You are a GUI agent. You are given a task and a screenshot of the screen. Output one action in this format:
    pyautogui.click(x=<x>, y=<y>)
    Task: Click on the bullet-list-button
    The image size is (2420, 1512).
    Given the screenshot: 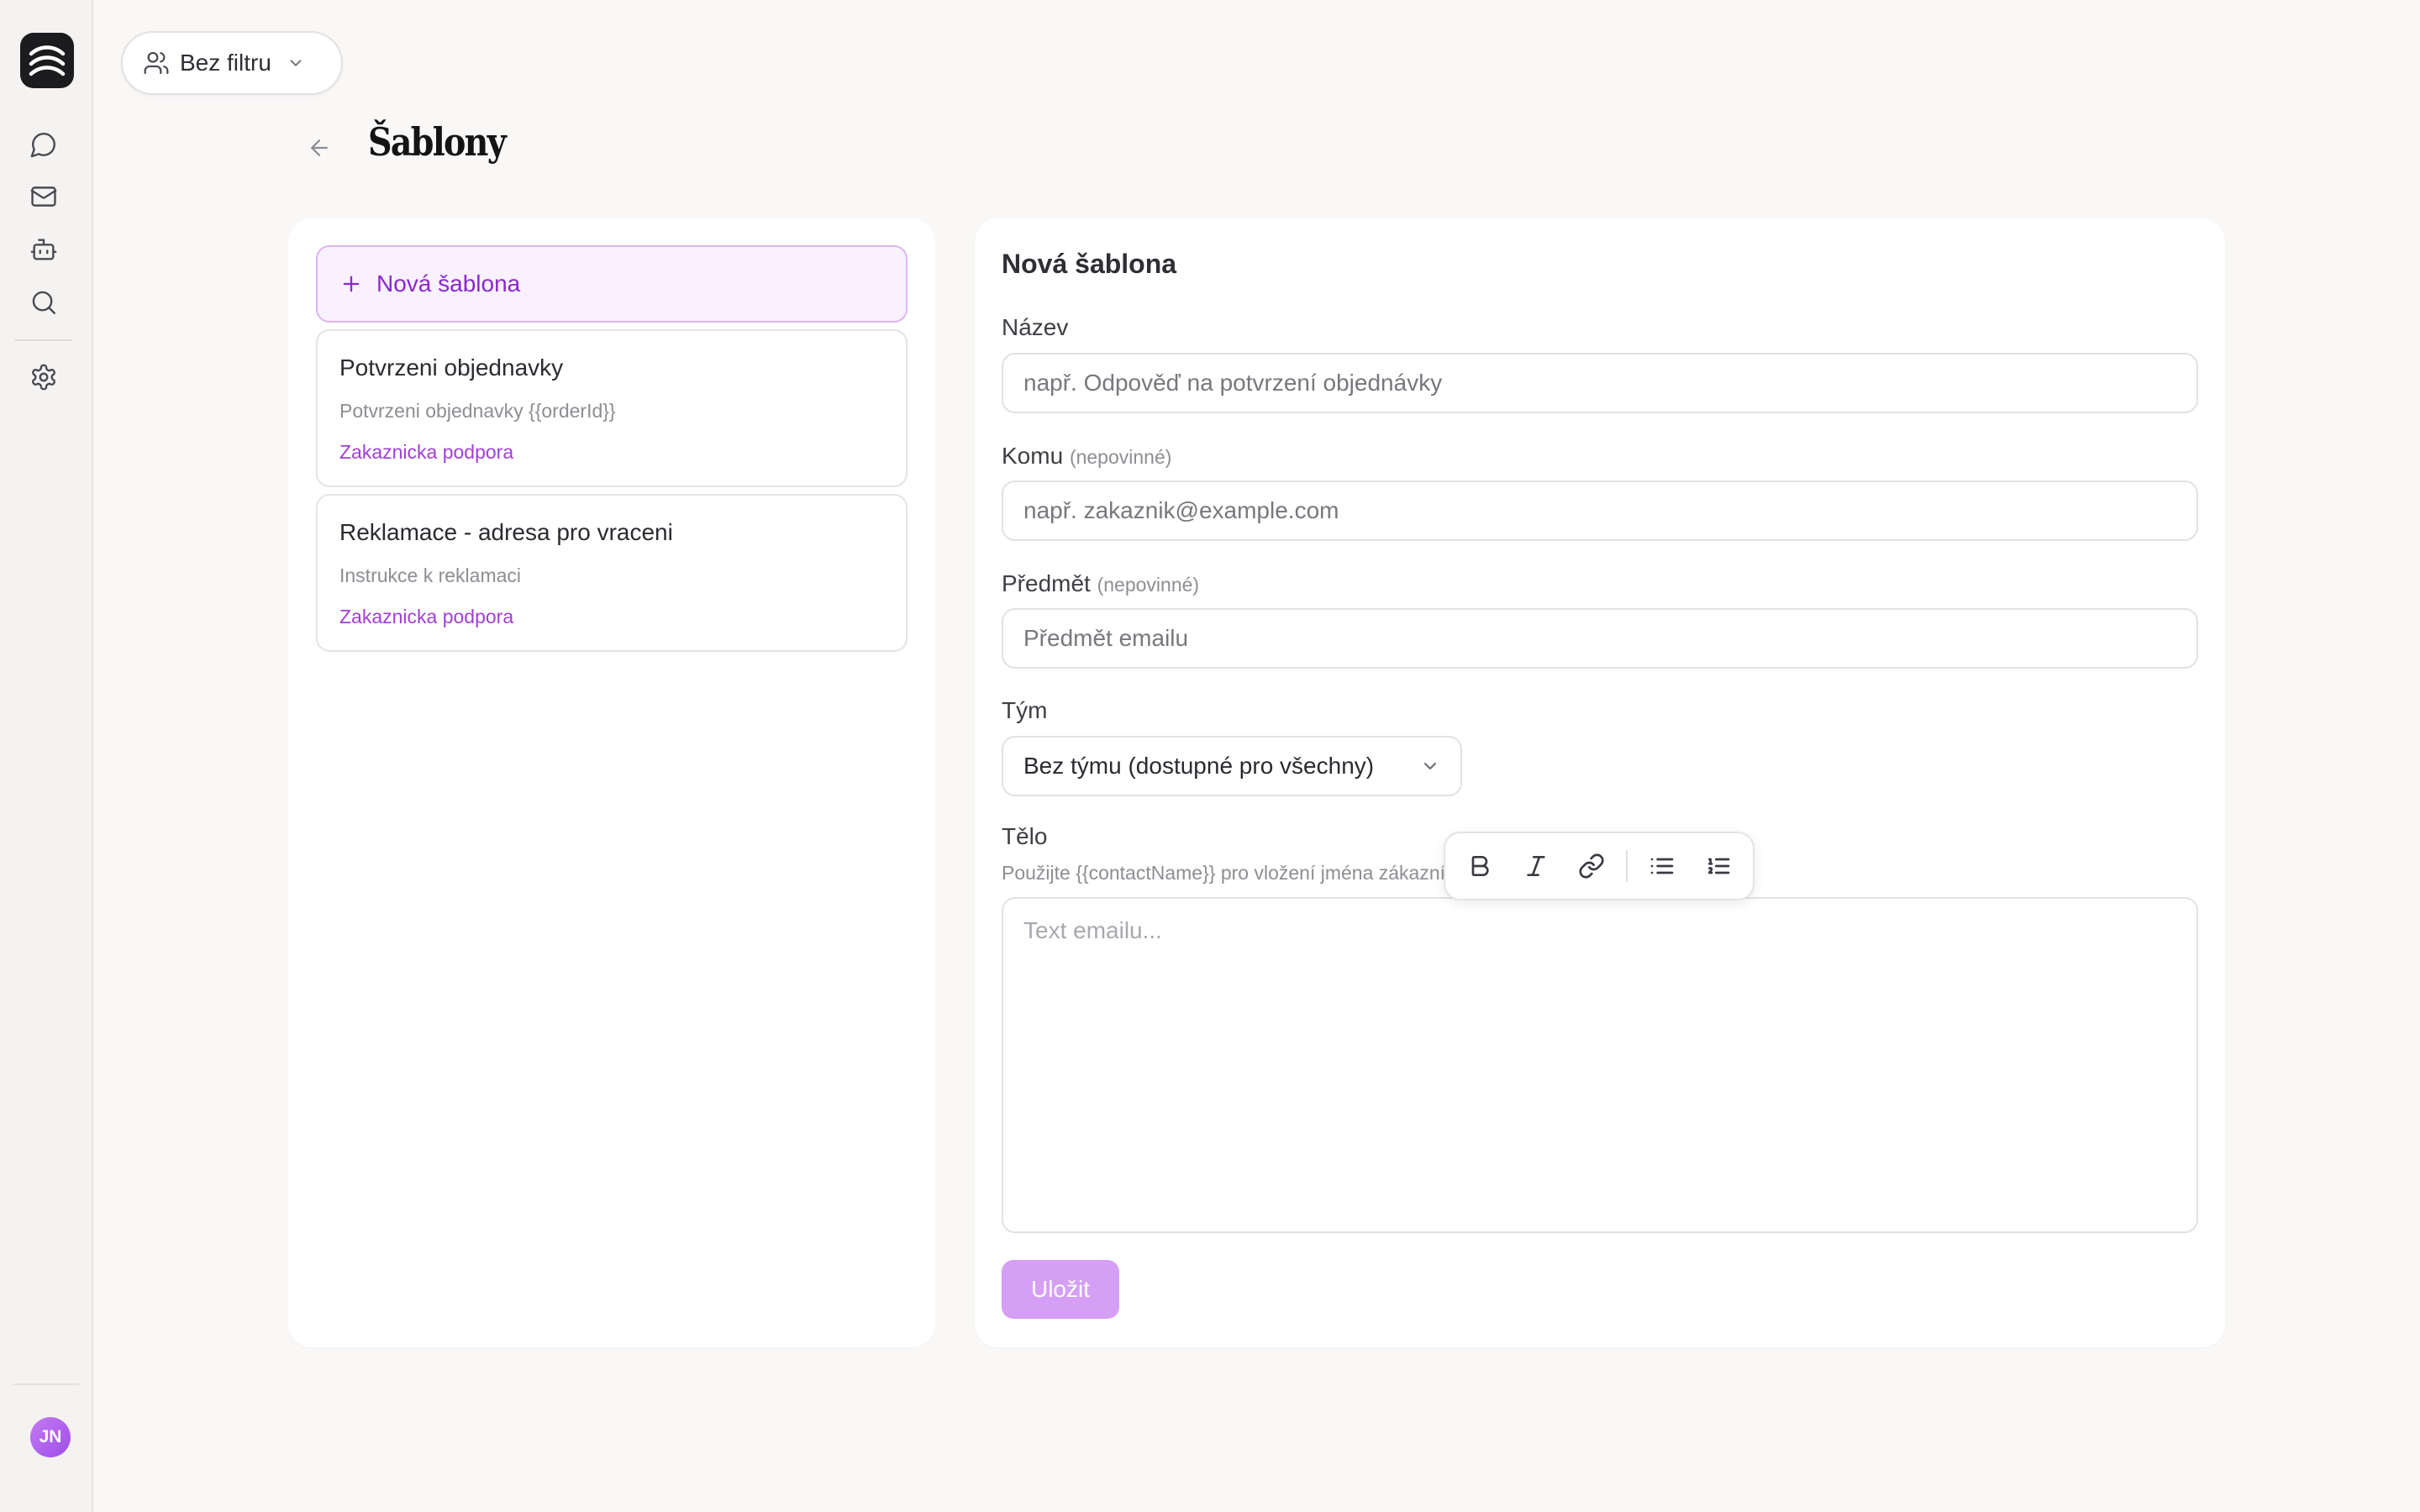 What is the action you would take?
    pyautogui.click(x=1662, y=866)
    